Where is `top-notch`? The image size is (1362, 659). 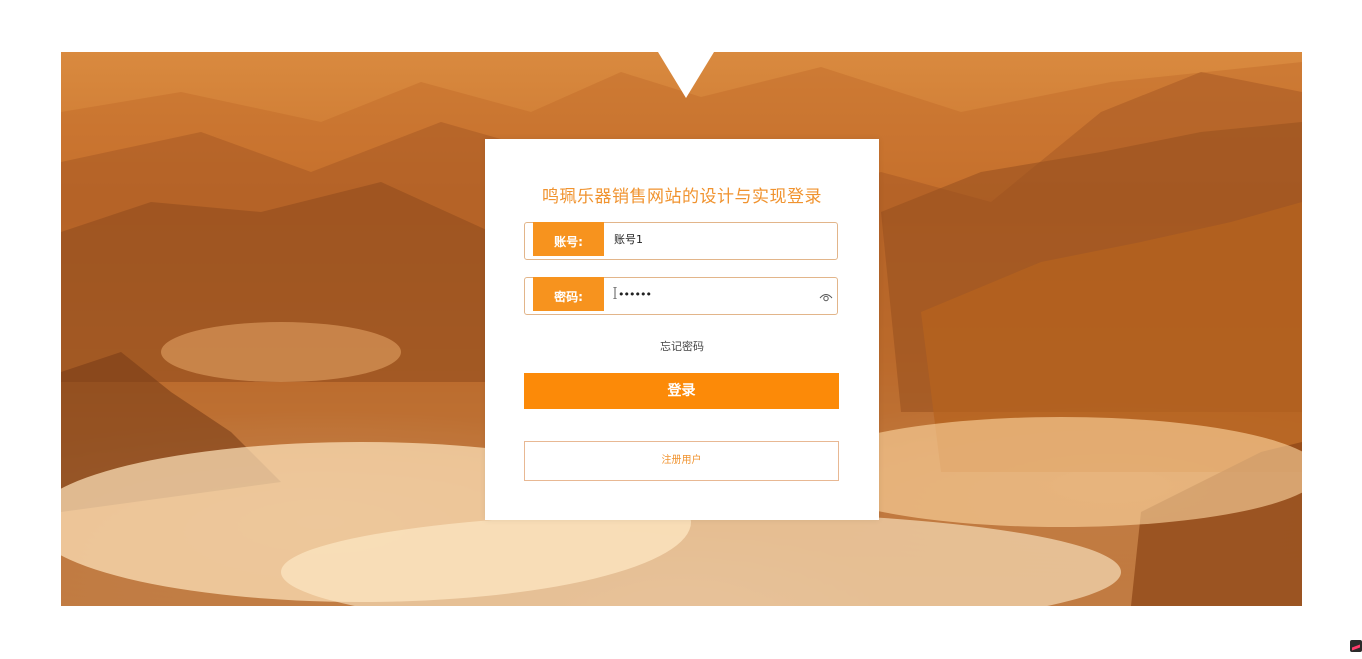 top-notch is located at coordinates (686, 75).